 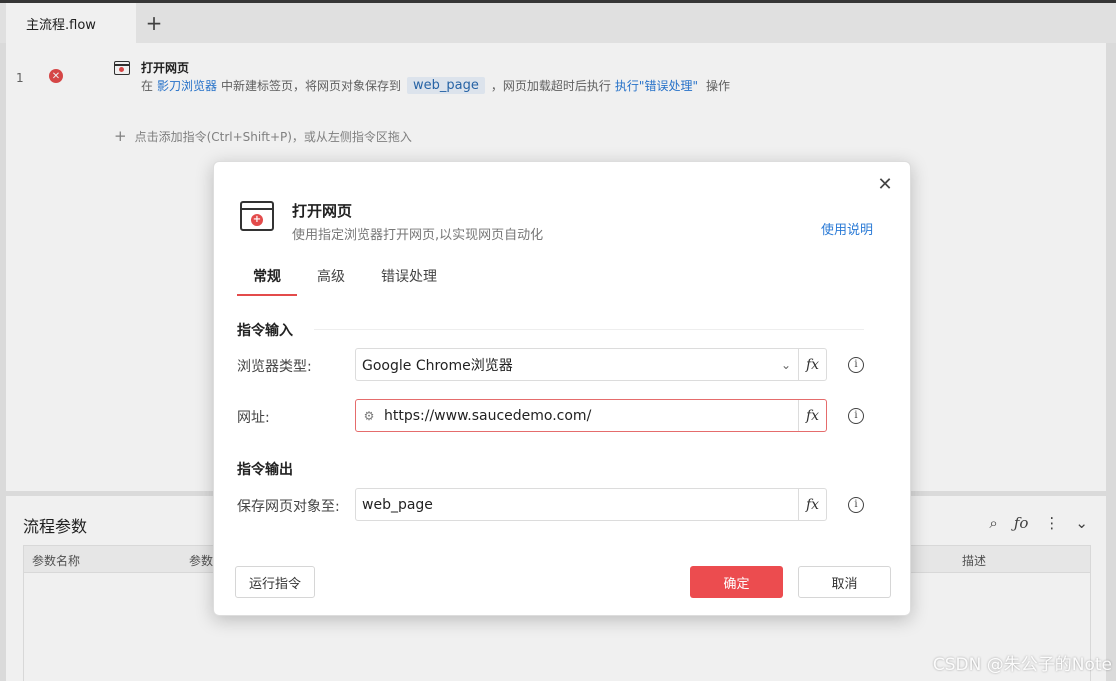 I want to click on dialog-tabs: 常规 高级 错误处理, so click(x=347, y=281).